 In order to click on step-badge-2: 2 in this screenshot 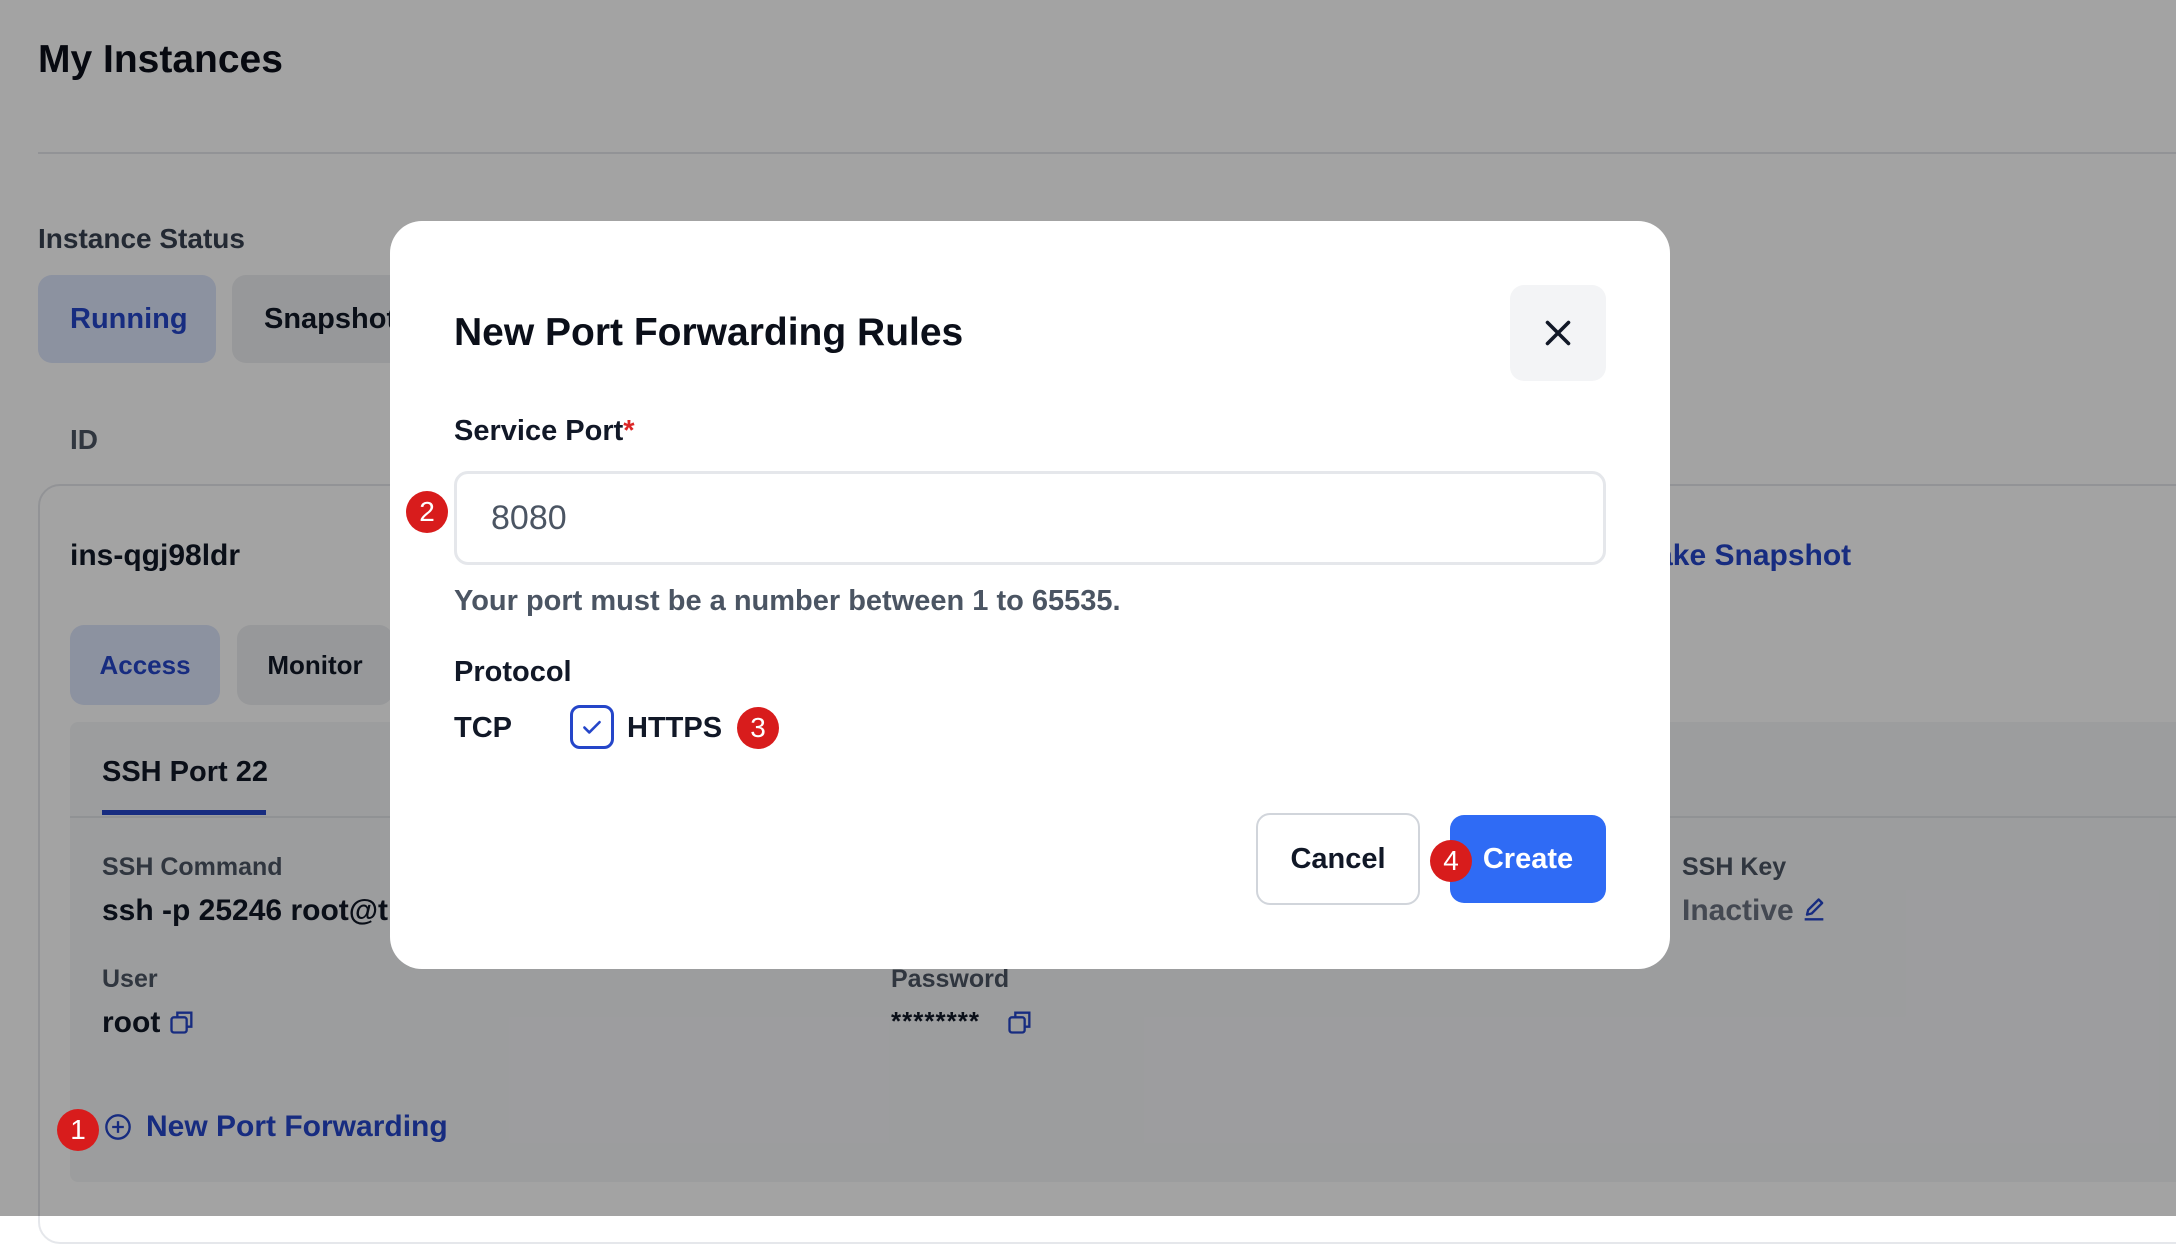, I will do `click(427, 512)`.